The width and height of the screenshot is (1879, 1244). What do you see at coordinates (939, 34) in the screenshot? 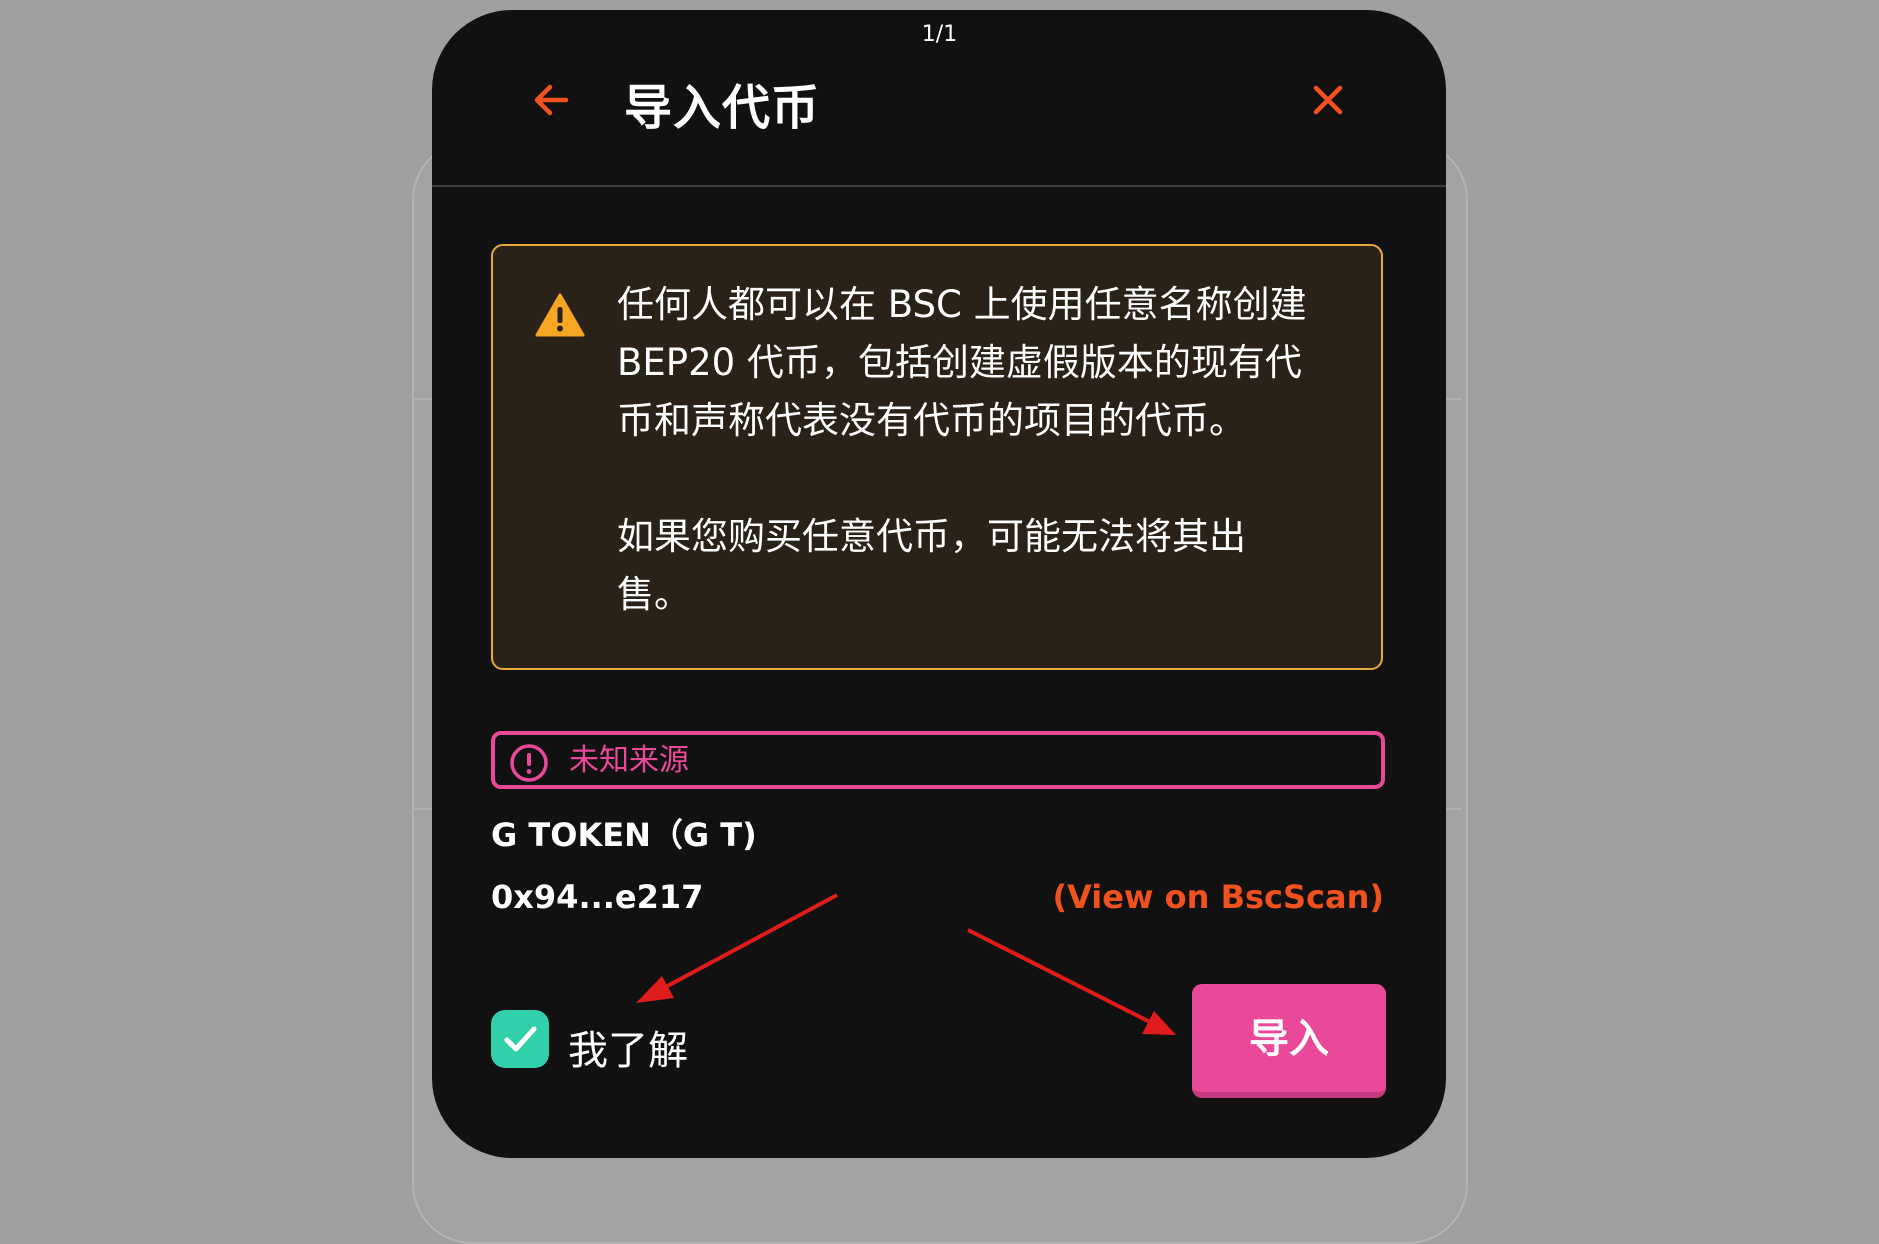
I see `page-counter: 1/1` at bounding box center [939, 34].